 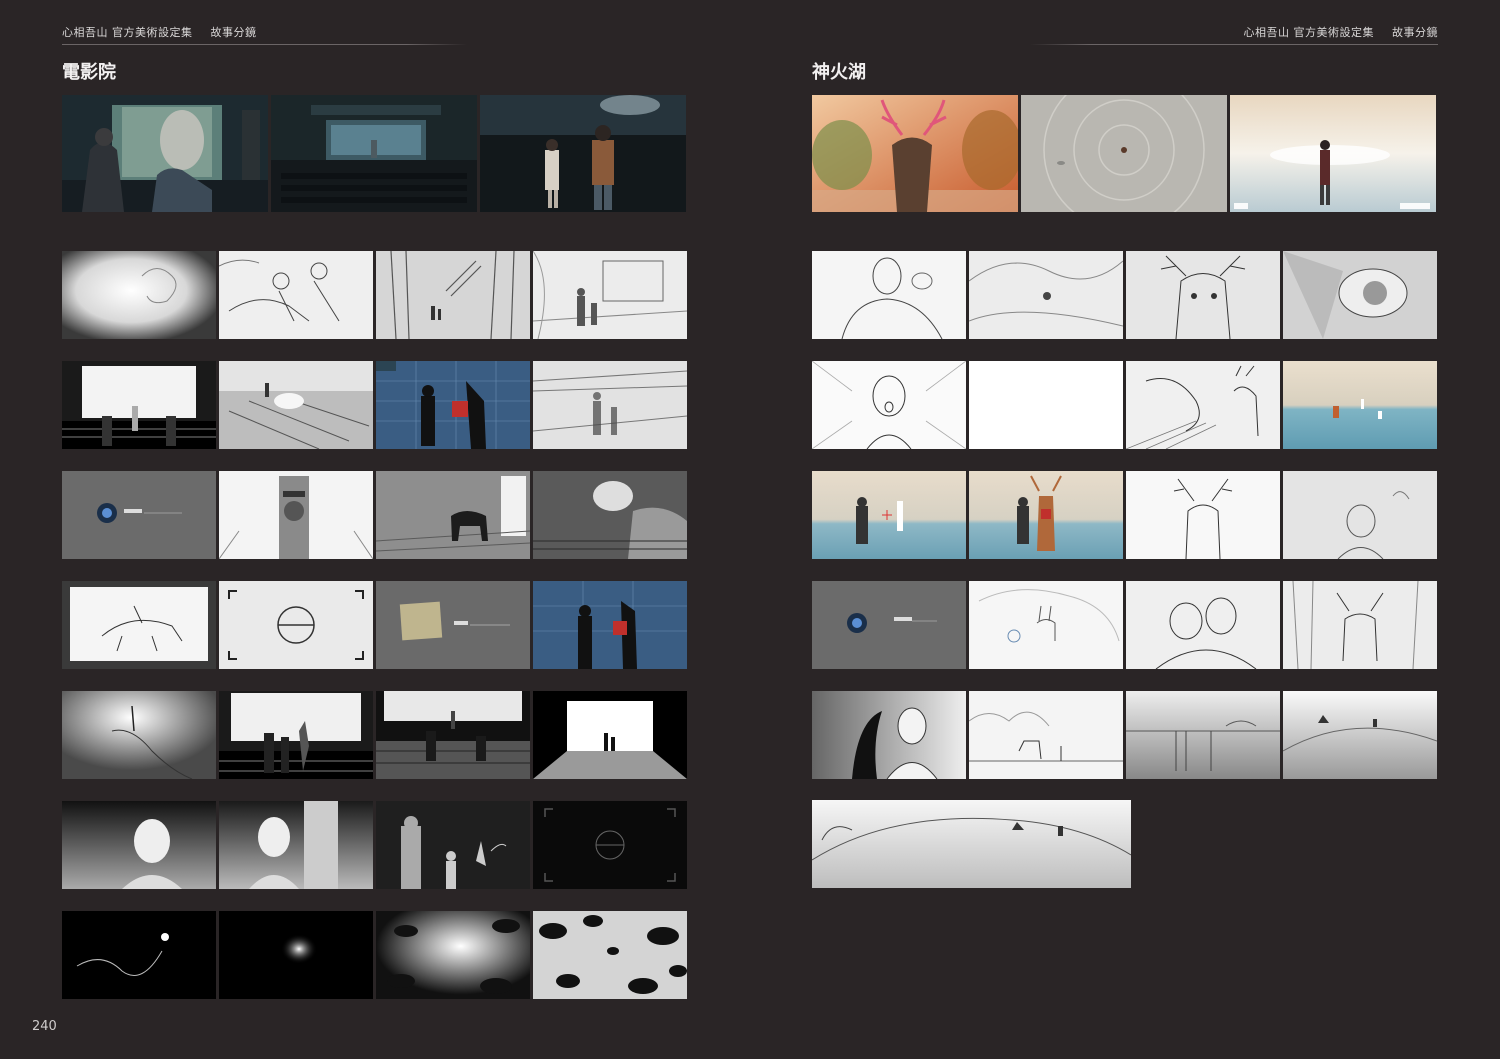 I want to click on section-title-lake: 神火湖, so click(x=839, y=72).